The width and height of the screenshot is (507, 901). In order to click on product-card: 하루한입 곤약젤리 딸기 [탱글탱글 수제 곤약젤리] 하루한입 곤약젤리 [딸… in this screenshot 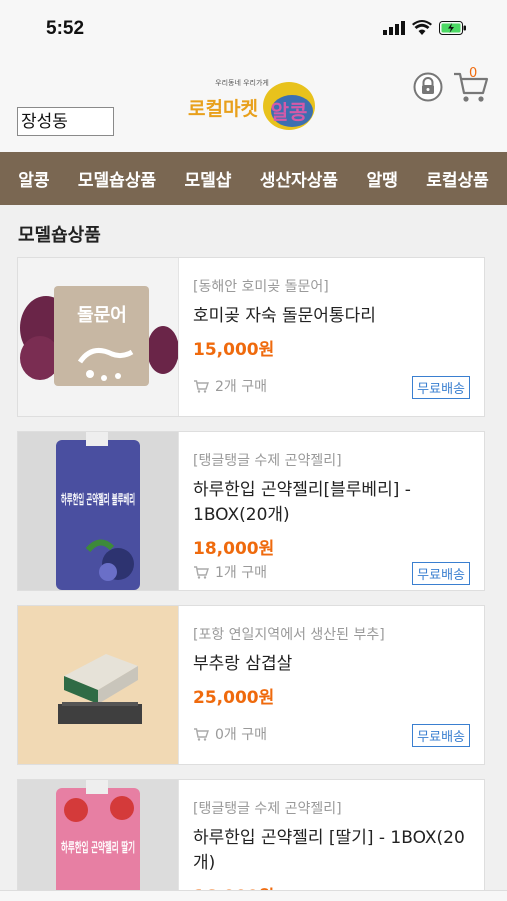, I will do `click(251, 839)`.